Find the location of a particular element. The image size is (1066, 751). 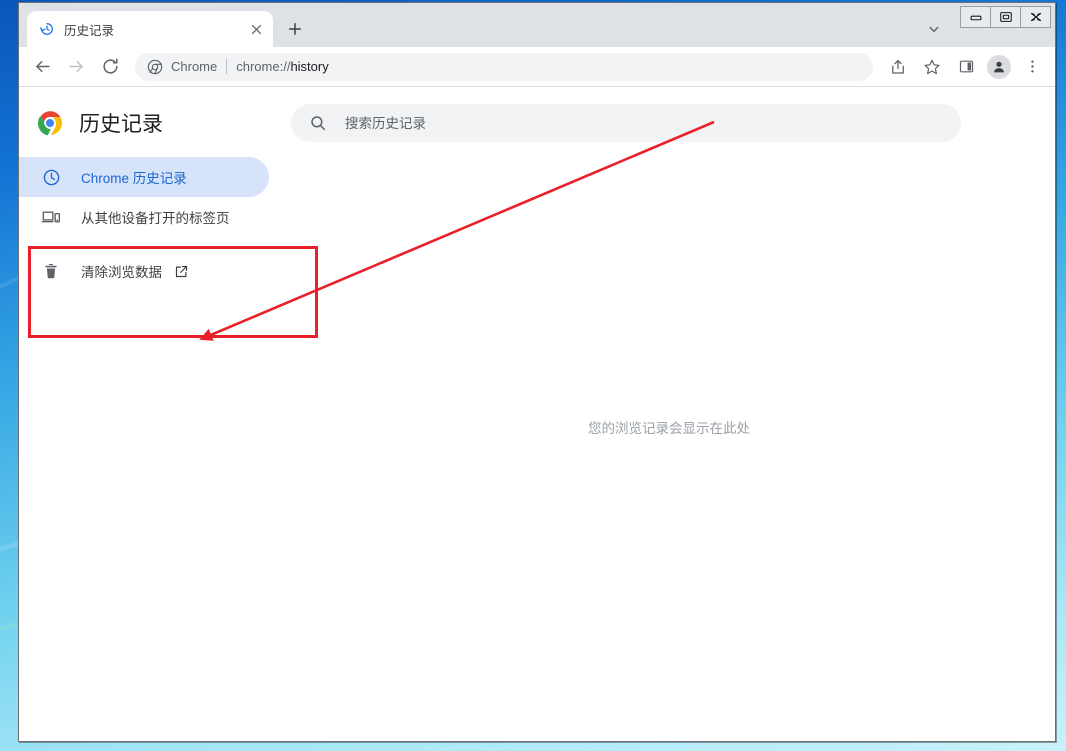

history-brand: 历史记录 is located at coordinates (151, 123).